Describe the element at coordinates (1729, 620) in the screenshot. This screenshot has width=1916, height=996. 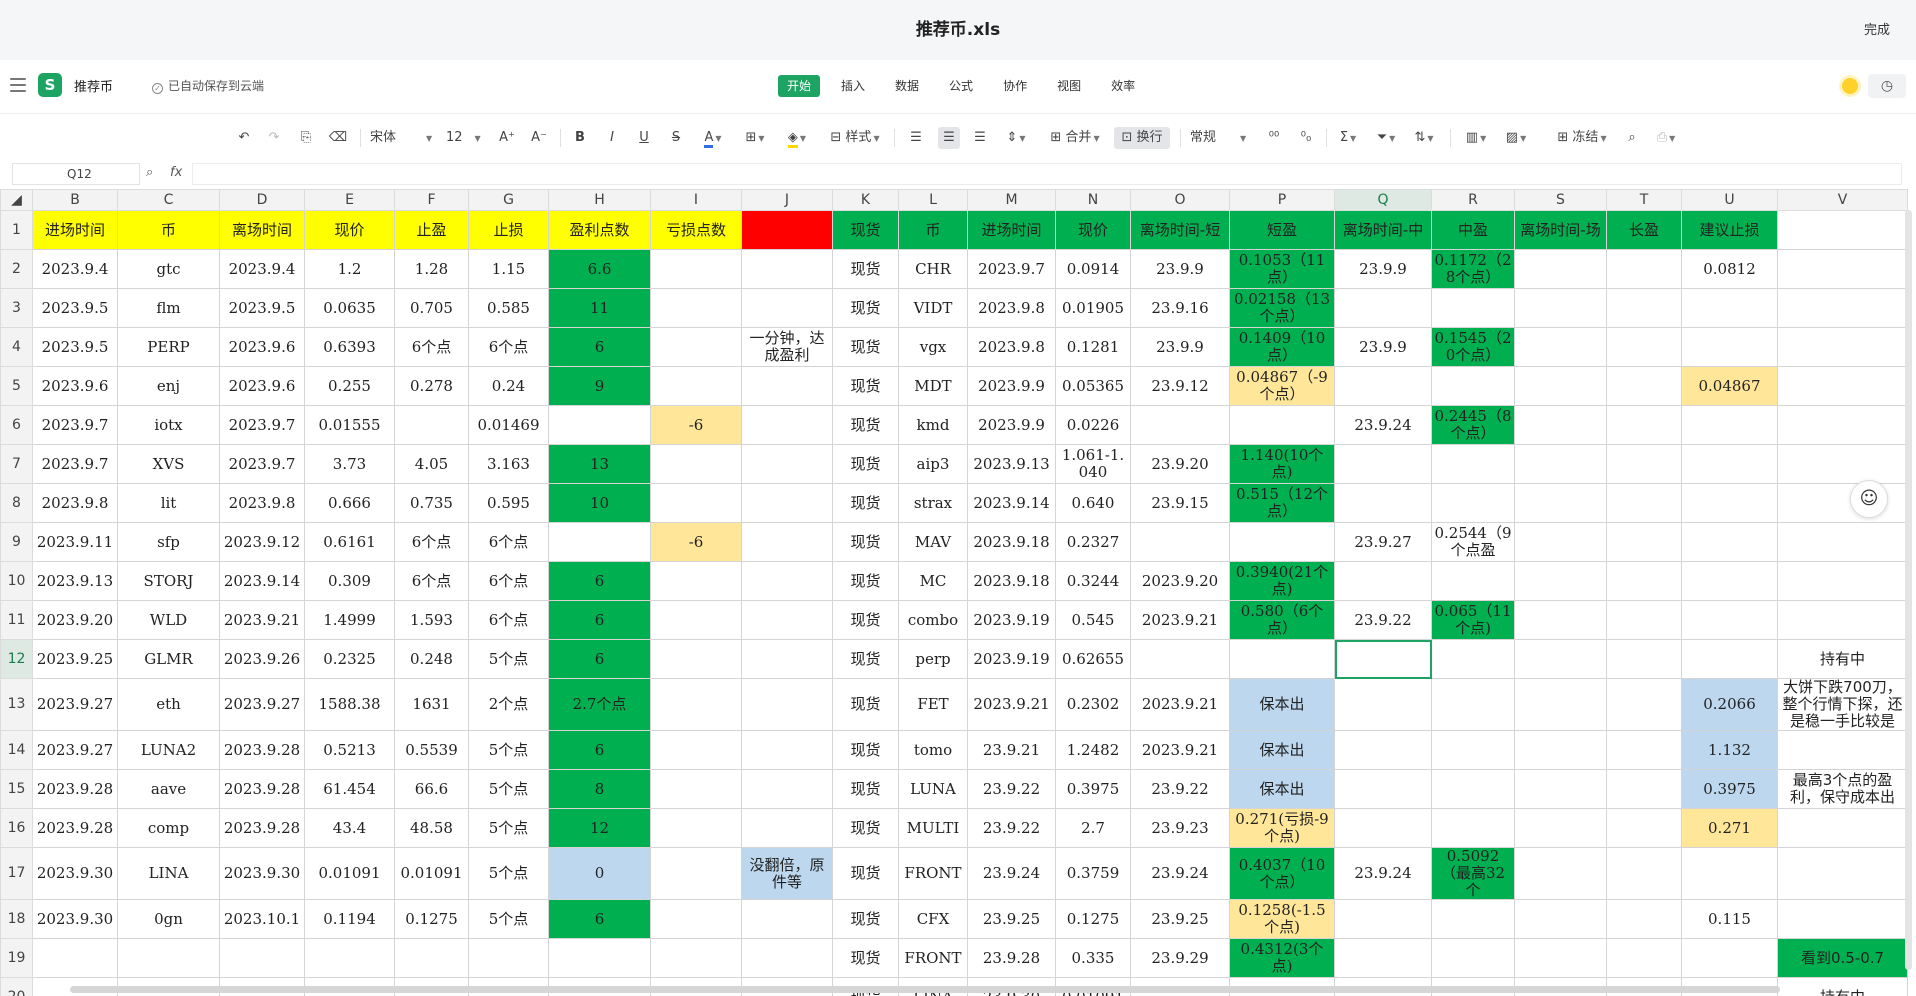
I see `cell-u11` at that location.